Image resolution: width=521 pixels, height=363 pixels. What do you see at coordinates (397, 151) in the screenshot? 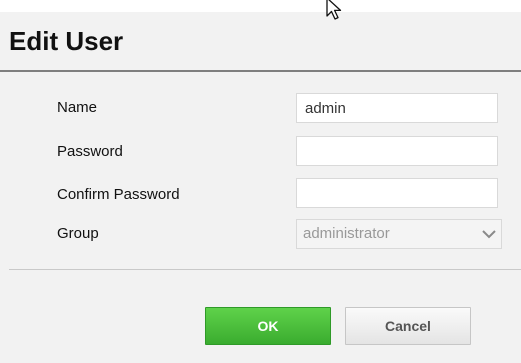
I see `password-field` at bounding box center [397, 151].